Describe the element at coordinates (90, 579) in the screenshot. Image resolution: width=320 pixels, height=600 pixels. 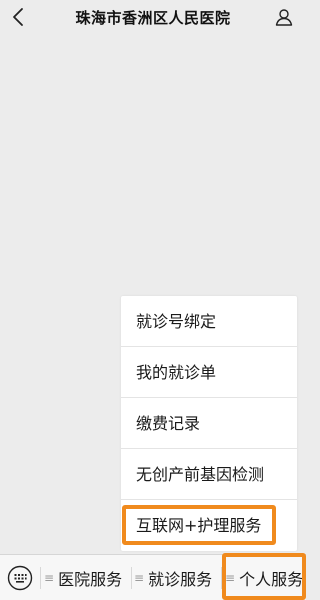
I see `tab-label: 医院服务` at that location.